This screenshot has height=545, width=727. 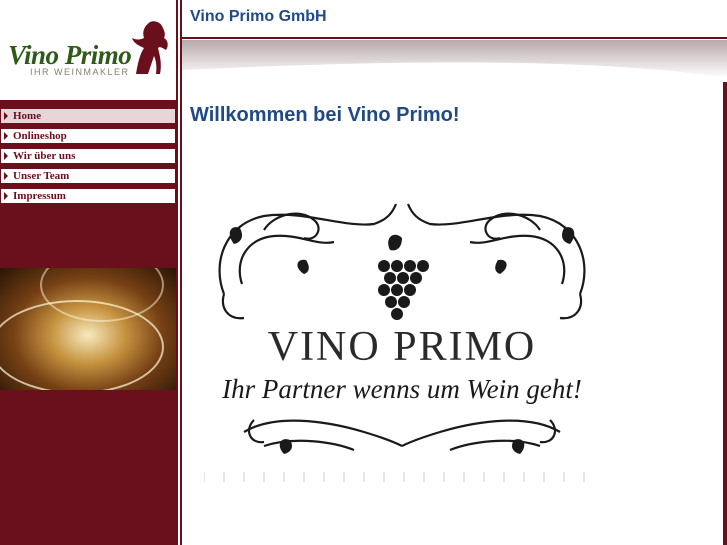 What do you see at coordinates (258, 16) in the screenshot?
I see `company-name: Vino Primo GmbH` at bounding box center [258, 16].